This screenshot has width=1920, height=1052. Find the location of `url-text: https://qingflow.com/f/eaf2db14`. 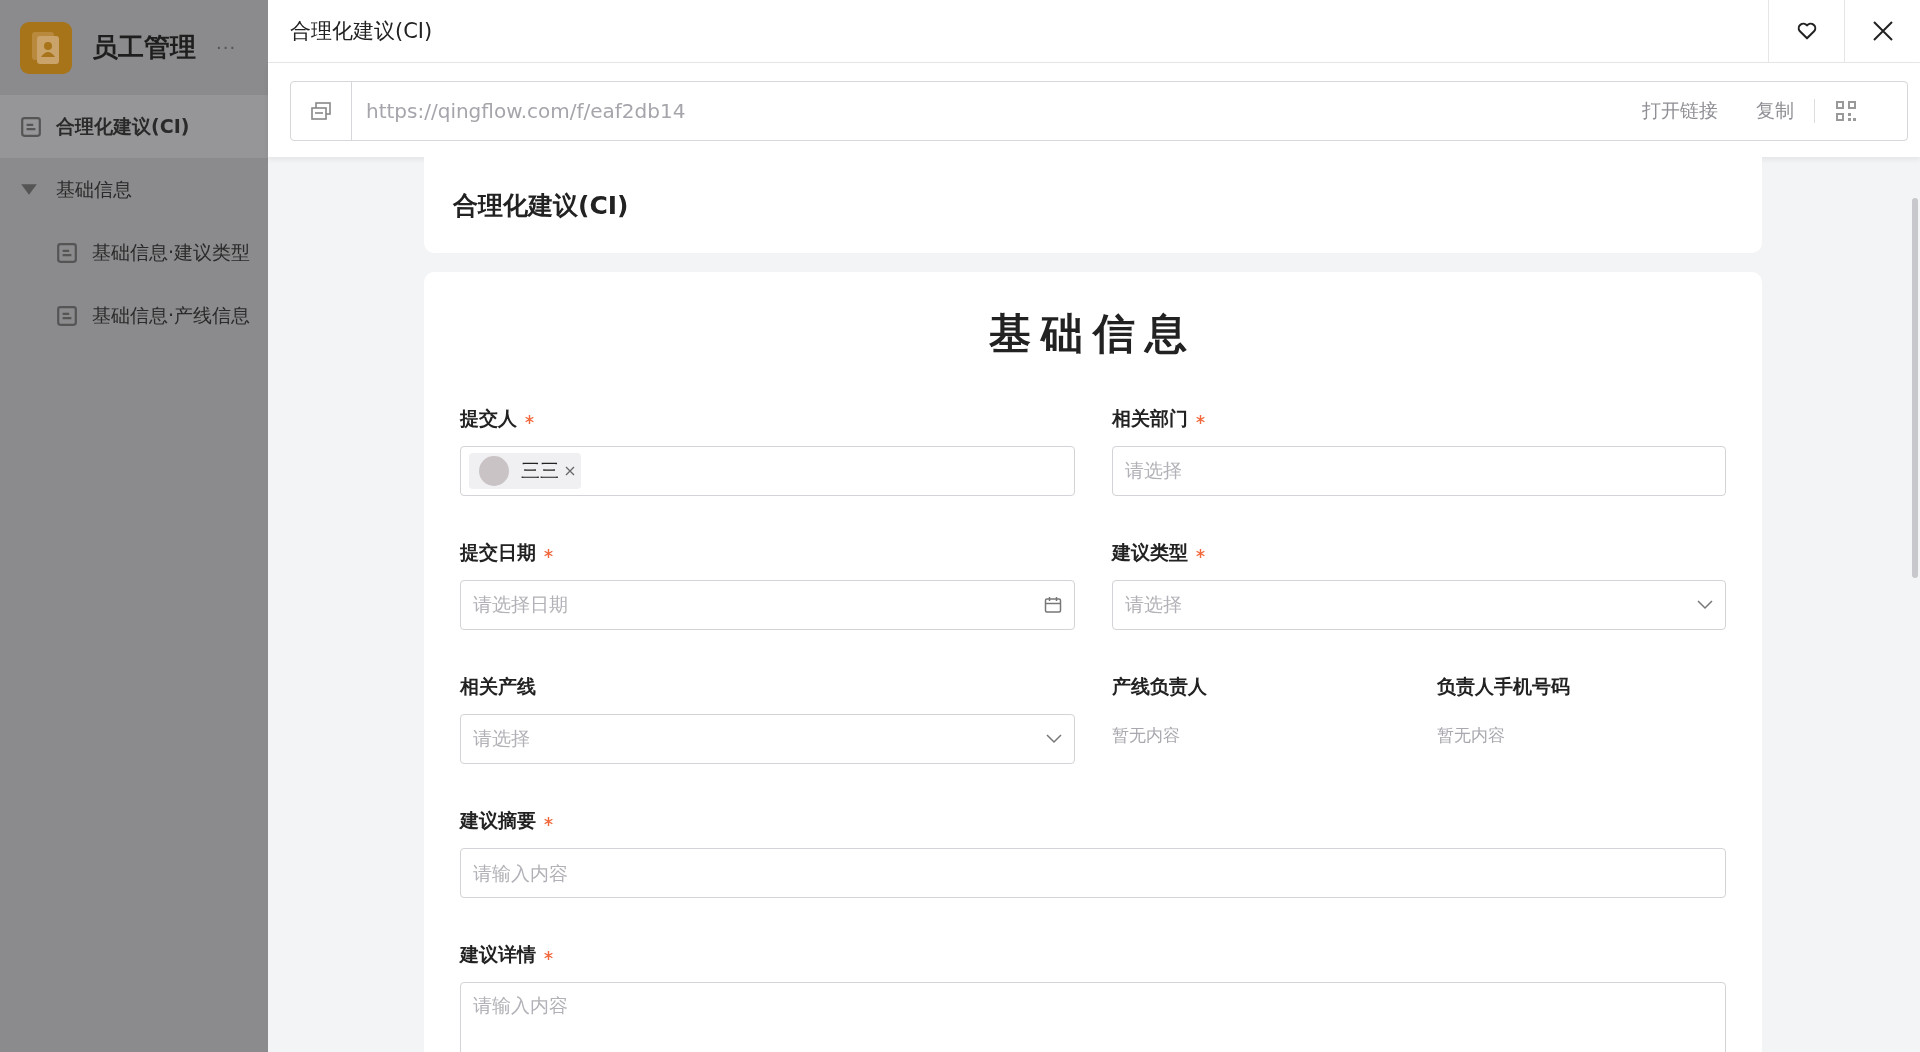

url-text: https://qingflow.com/f/eaf2db14 is located at coordinates (526, 111).